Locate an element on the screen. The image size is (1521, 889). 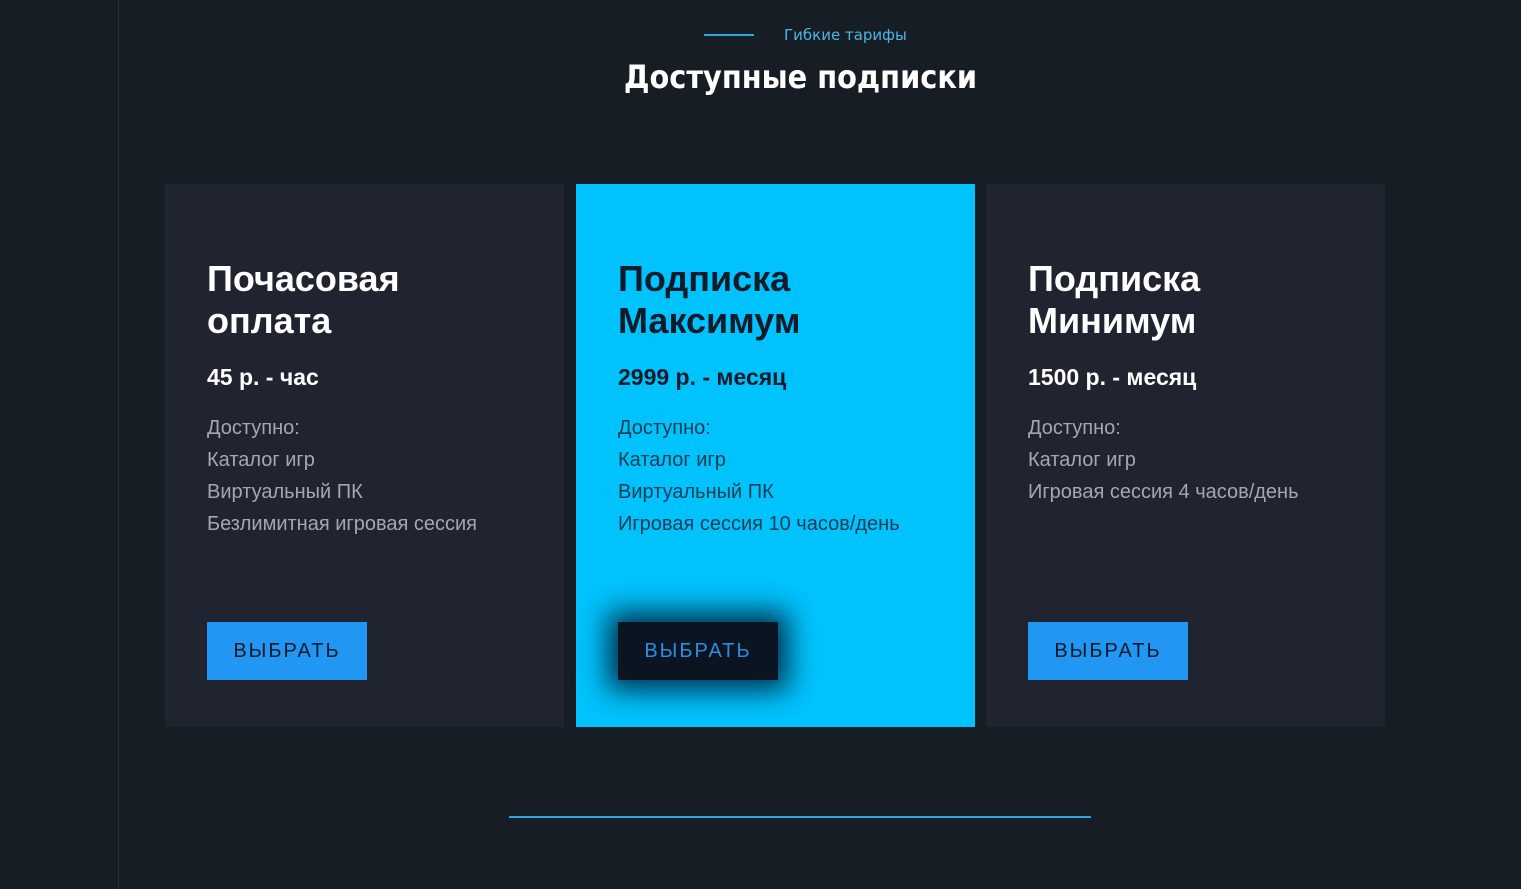
feature-item: Игровая сессия 4 часов/день is located at coordinates (1163, 492).